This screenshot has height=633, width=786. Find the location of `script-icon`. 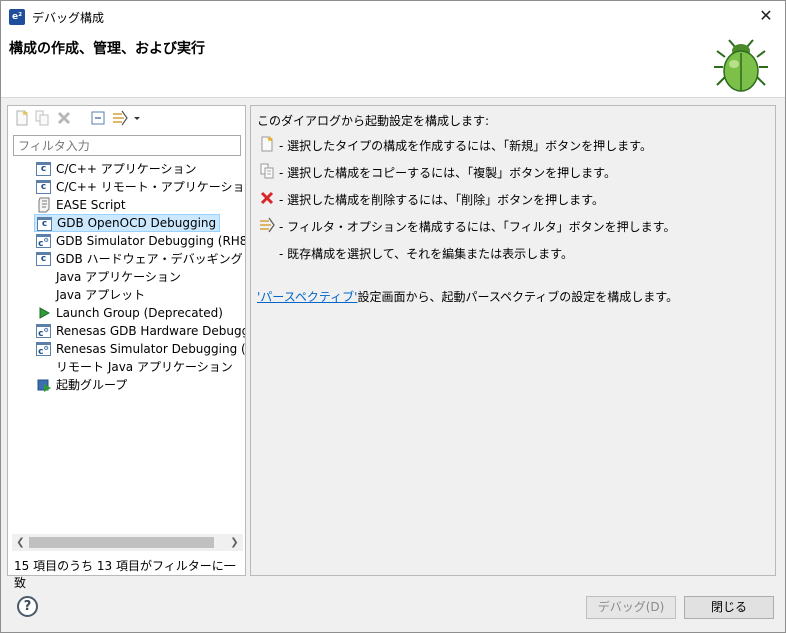

script-icon is located at coordinates (44, 205).